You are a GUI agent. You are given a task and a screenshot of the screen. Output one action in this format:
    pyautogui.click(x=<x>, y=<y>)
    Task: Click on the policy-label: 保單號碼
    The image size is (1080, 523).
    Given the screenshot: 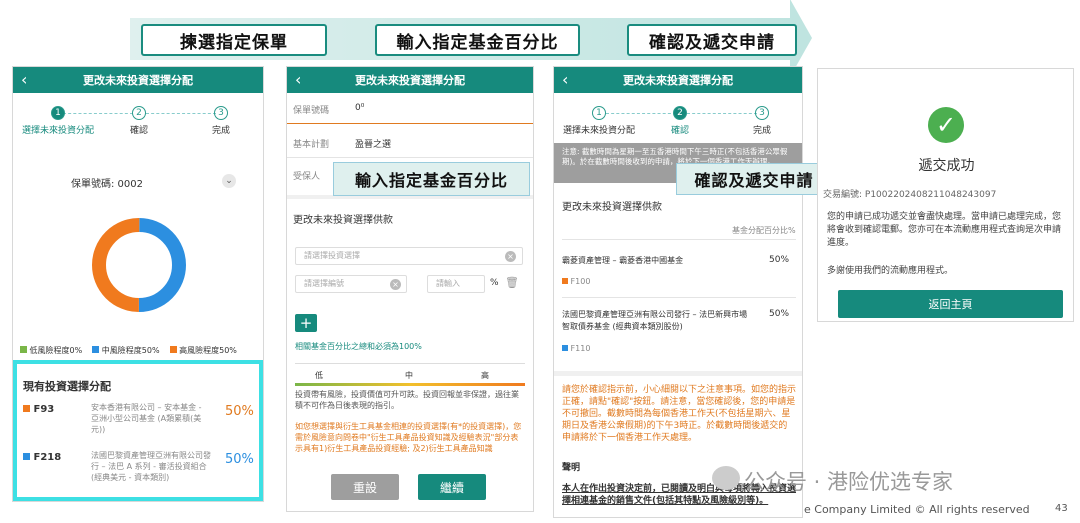 What is the action you would take?
    pyautogui.click(x=311, y=111)
    